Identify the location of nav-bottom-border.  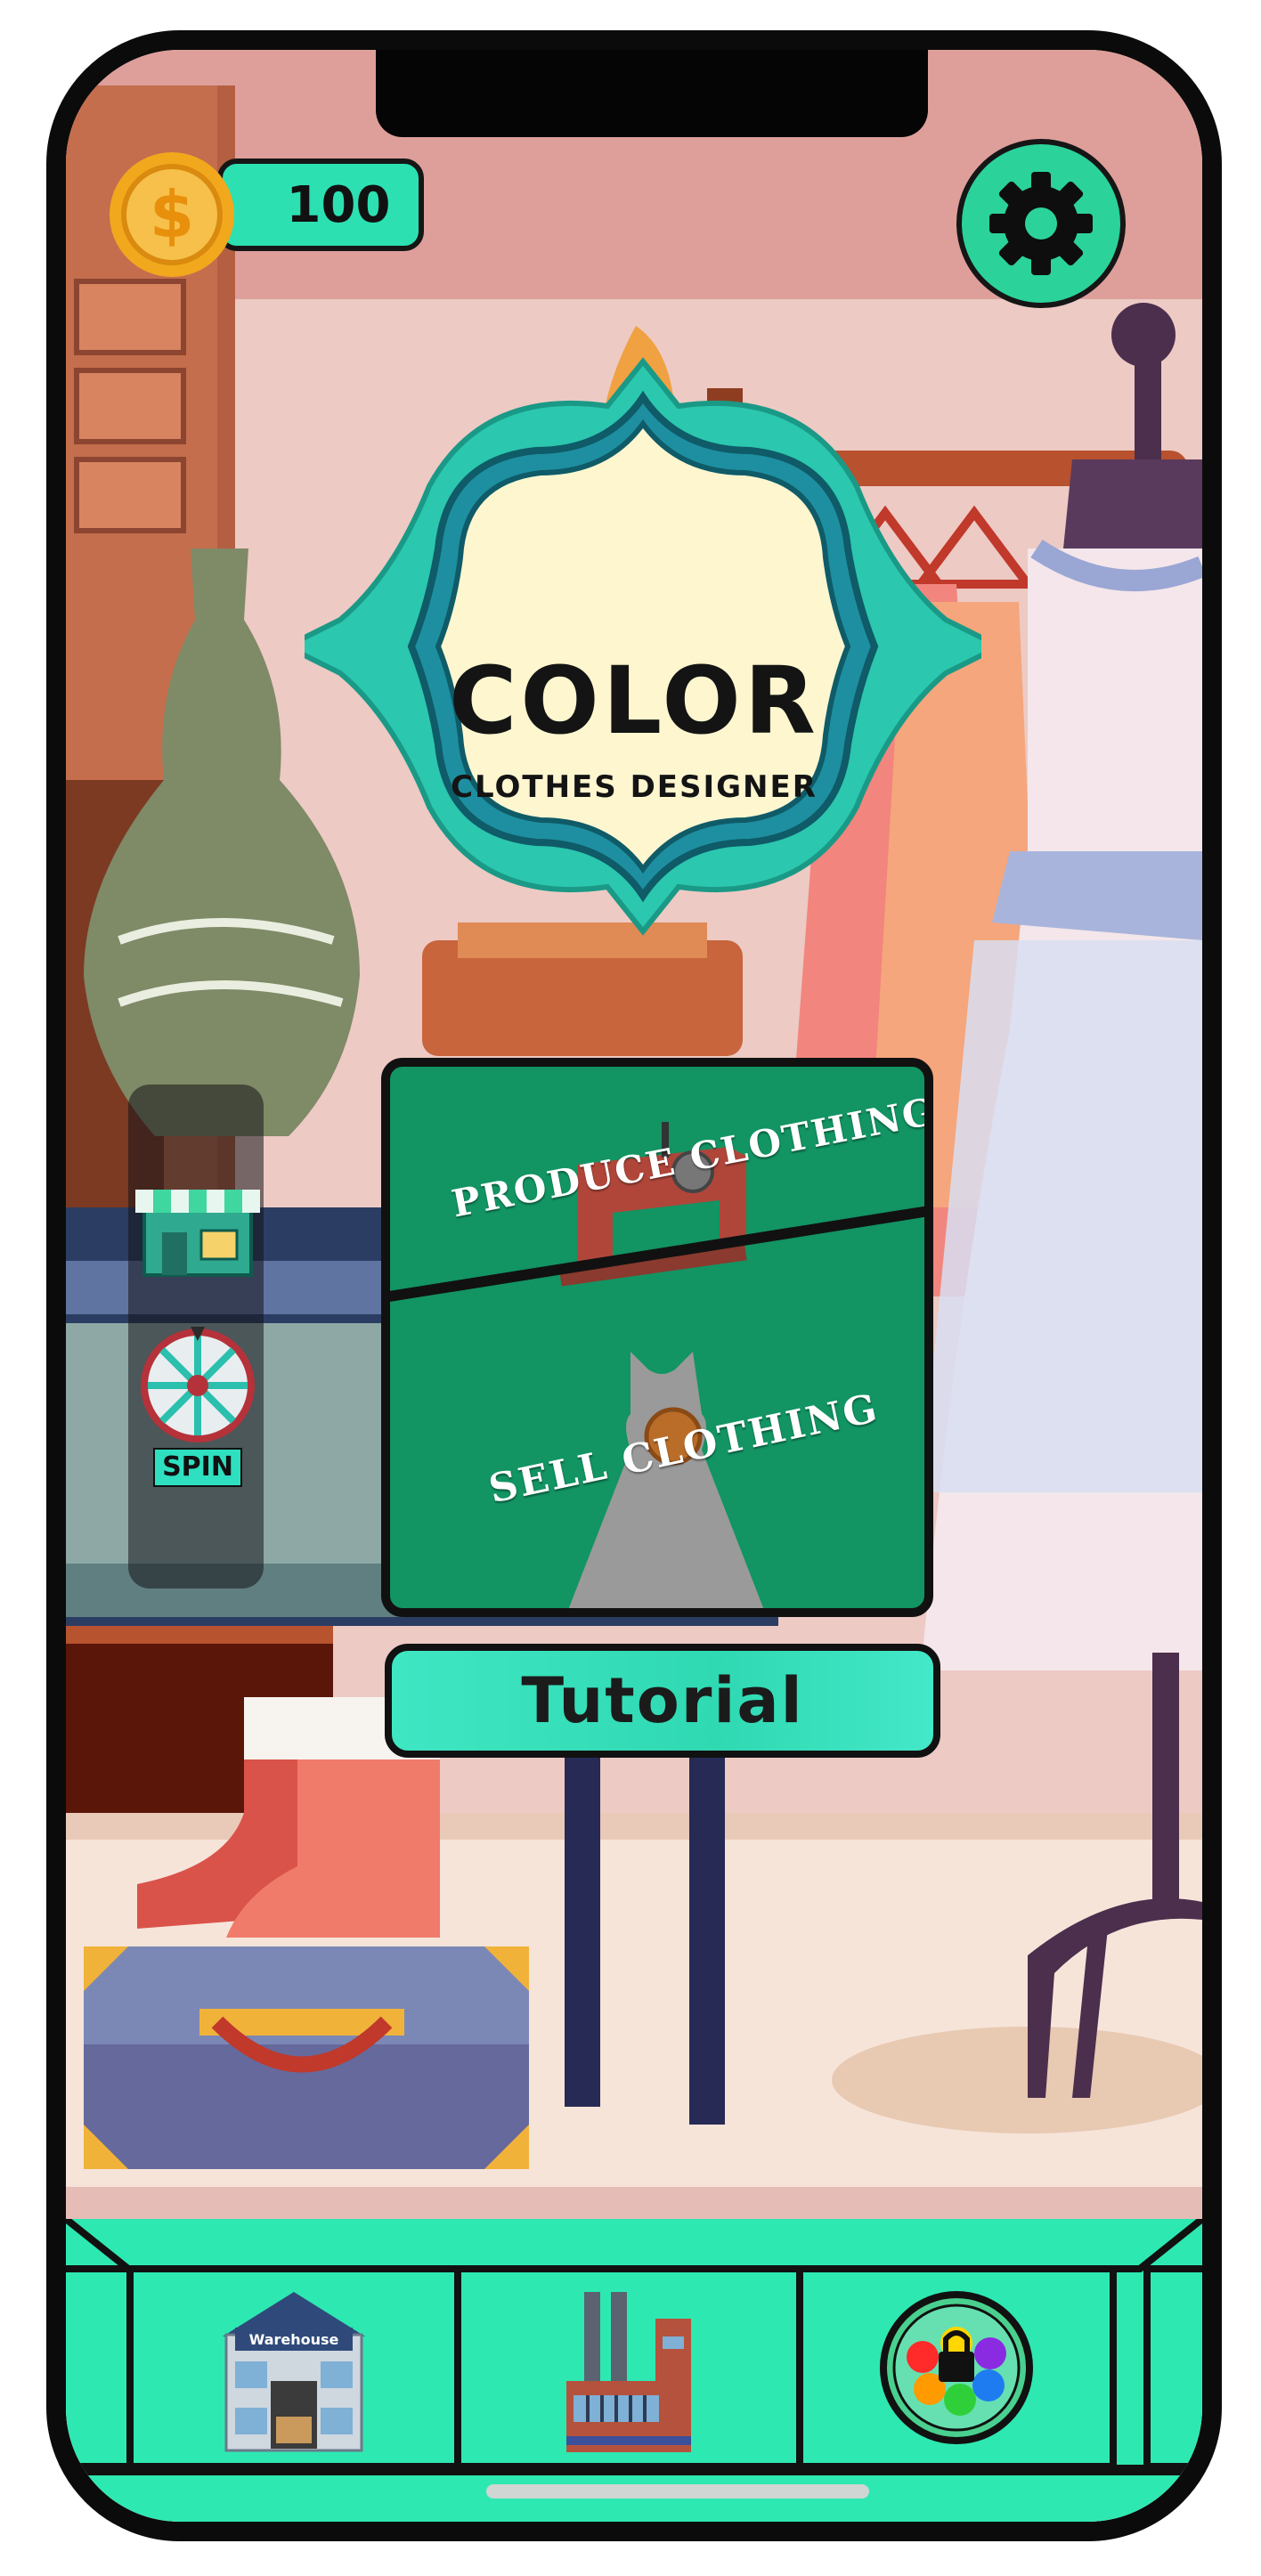
(634, 2470).